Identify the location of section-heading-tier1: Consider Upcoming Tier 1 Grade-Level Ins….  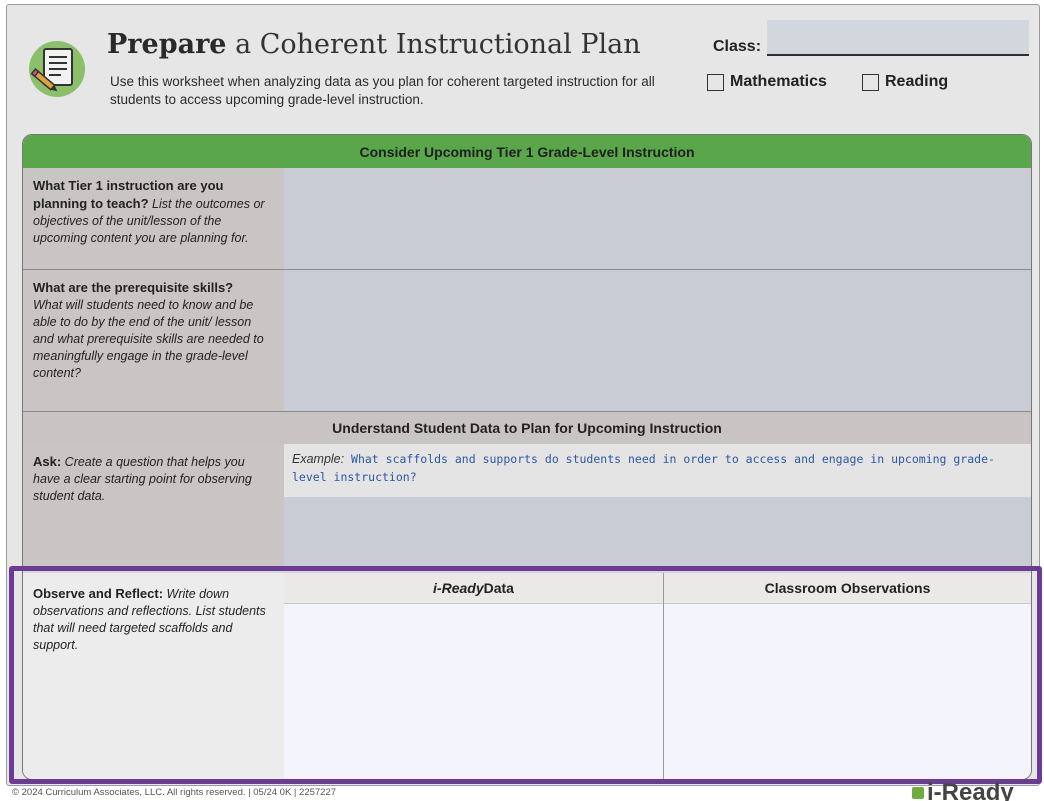
(527, 151).